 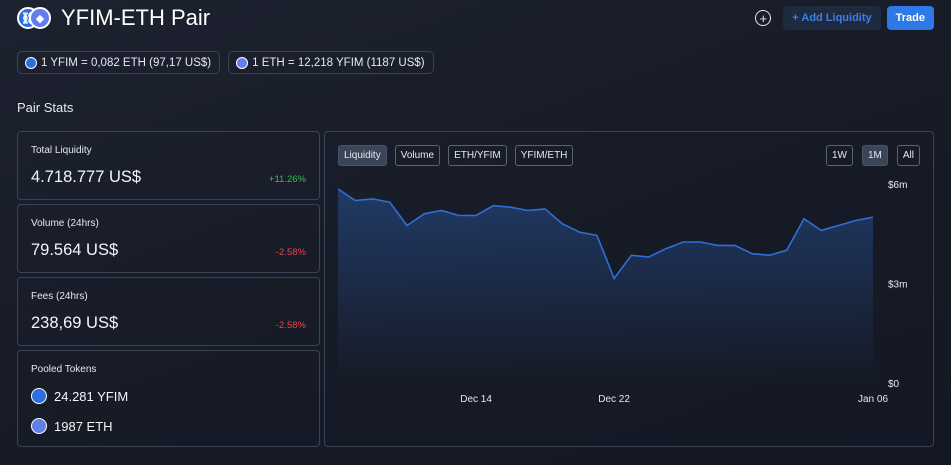 I want to click on page-title: YFIM-ETH Pair, so click(x=136, y=17).